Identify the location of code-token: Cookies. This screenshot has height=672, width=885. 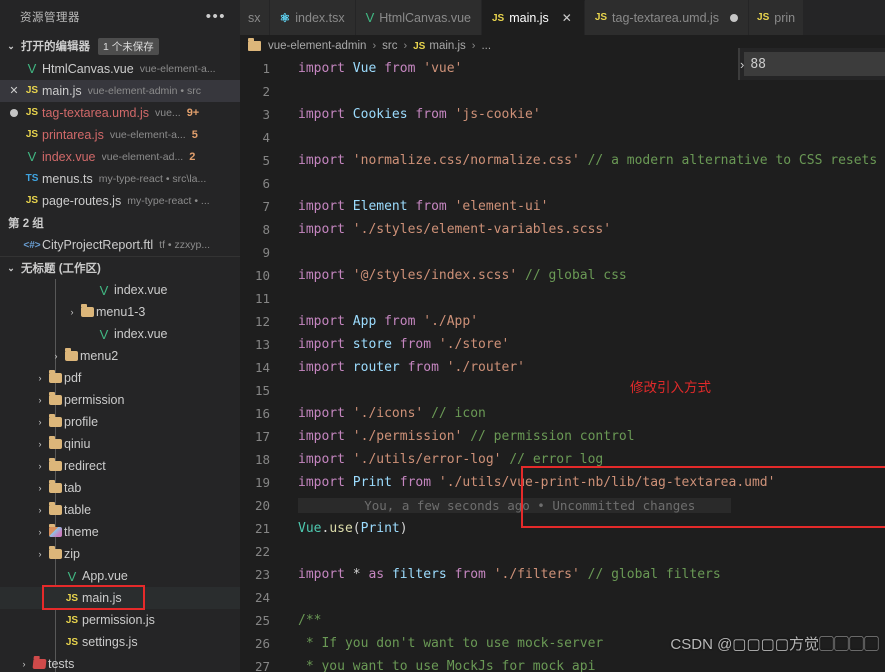
(380, 114).